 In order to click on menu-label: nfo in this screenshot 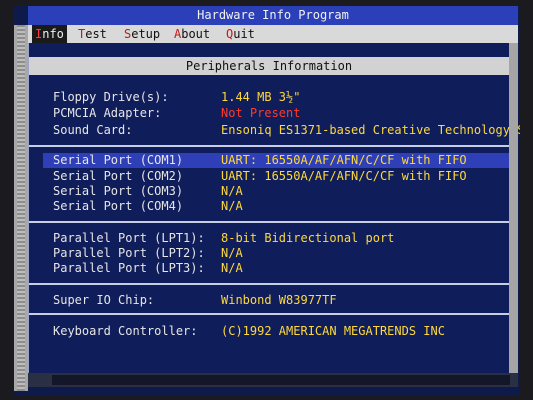, I will do `click(53, 34)`.